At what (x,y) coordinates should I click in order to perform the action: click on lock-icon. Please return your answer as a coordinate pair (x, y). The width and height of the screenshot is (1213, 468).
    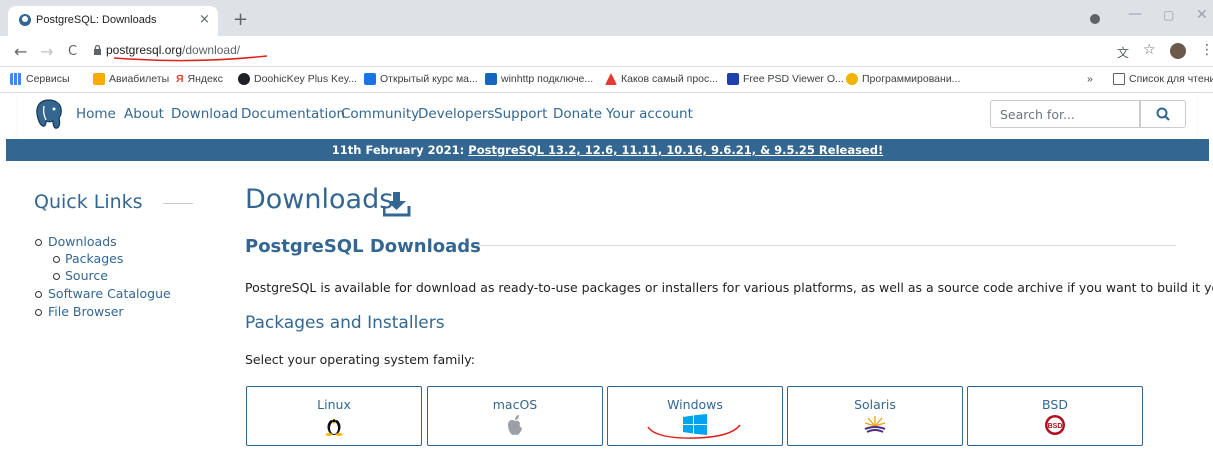
    Looking at the image, I should click on (97, 50).